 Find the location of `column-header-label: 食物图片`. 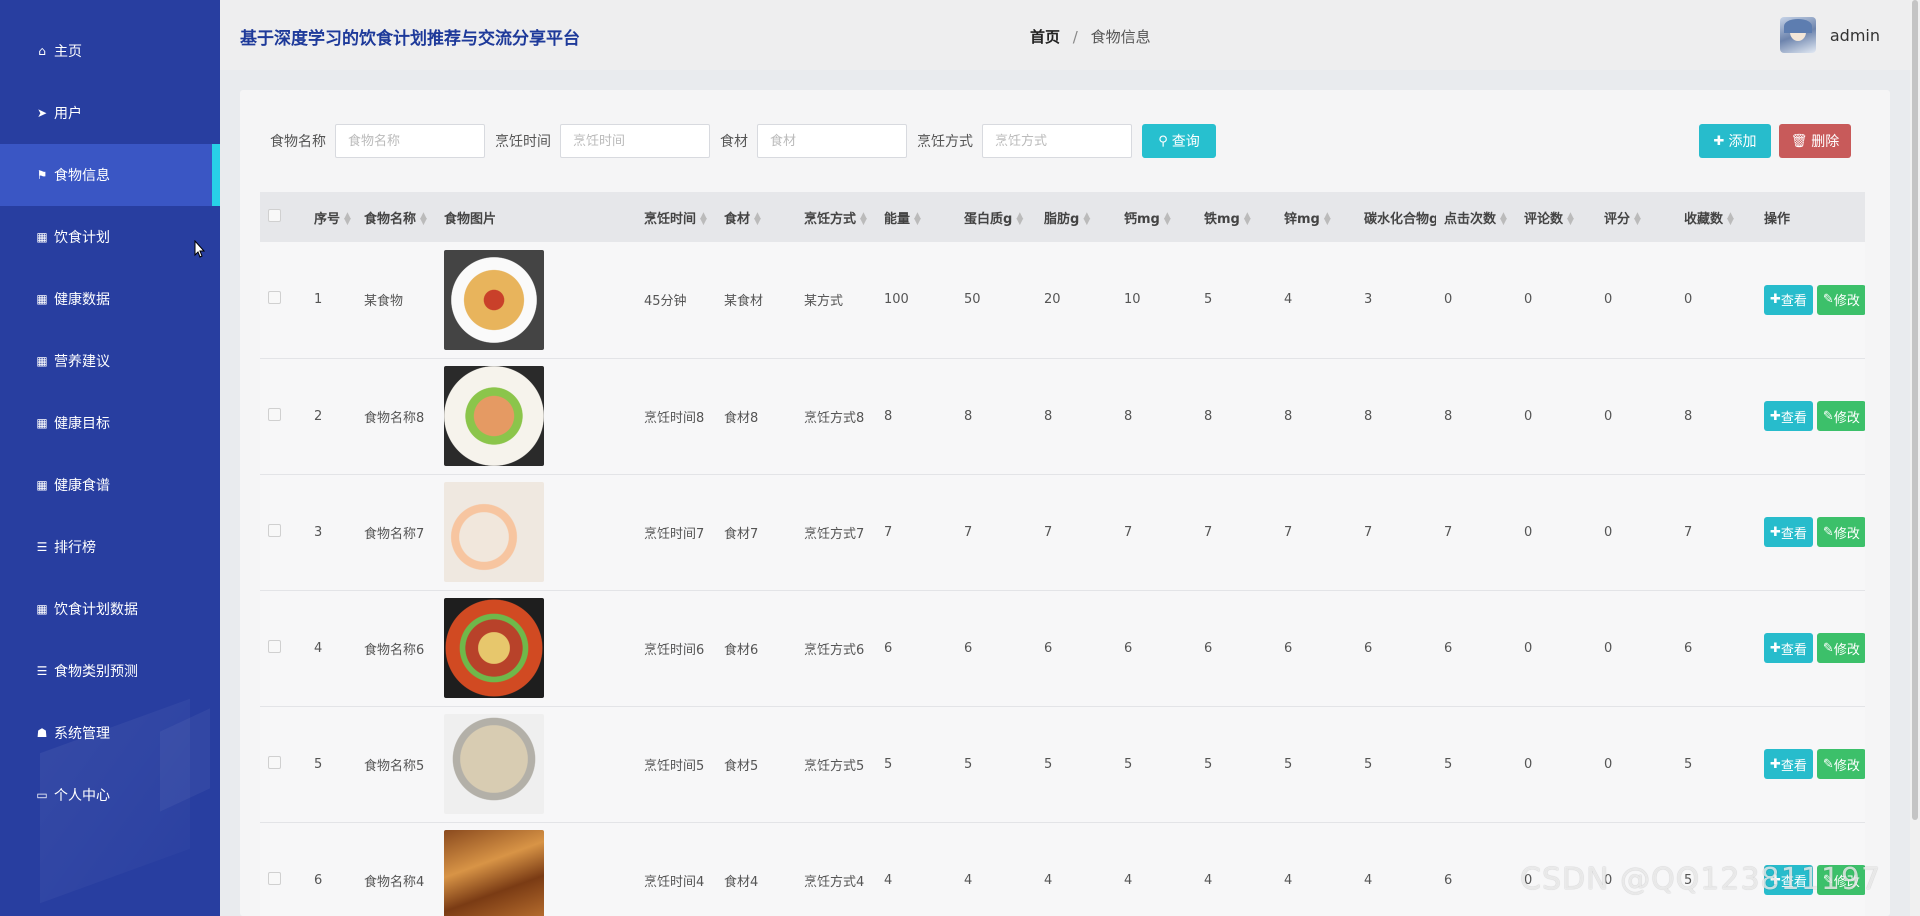

column-header-label: 食物图片 is located at coordinates (470, 219).